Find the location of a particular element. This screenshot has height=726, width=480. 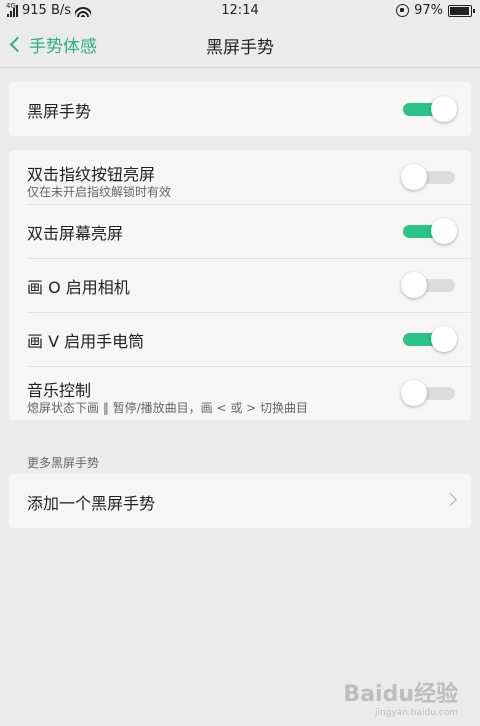

draw-v-flashlight-toggle is located at coordinates (430, 339).